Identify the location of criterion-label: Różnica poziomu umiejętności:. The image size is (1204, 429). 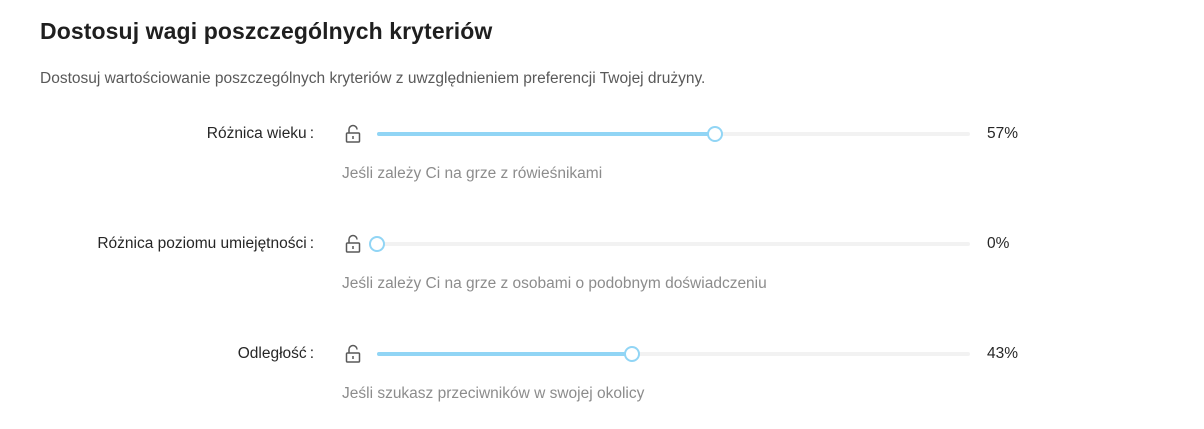
(205, 243).